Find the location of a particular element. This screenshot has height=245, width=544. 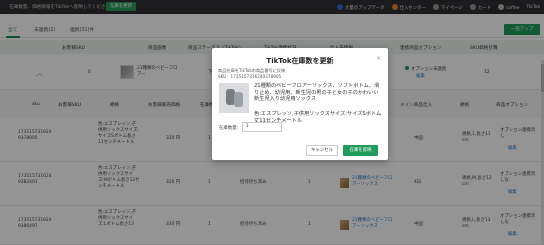

close-icon: × is located at coordinates (378, 58).